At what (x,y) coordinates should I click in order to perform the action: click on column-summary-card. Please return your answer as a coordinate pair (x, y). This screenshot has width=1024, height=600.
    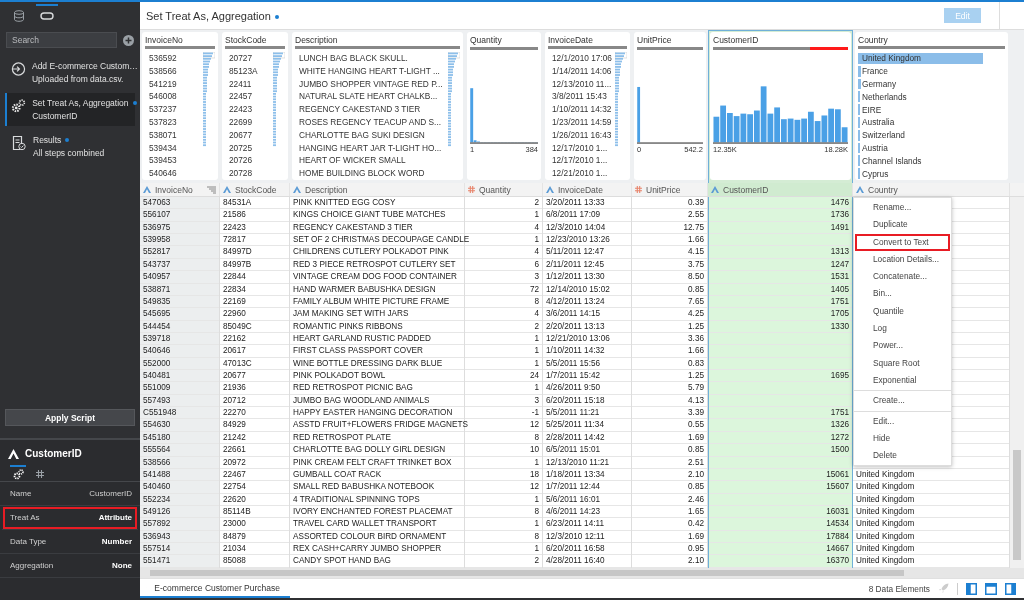
    Looking at the image, I should click on (377, 106).